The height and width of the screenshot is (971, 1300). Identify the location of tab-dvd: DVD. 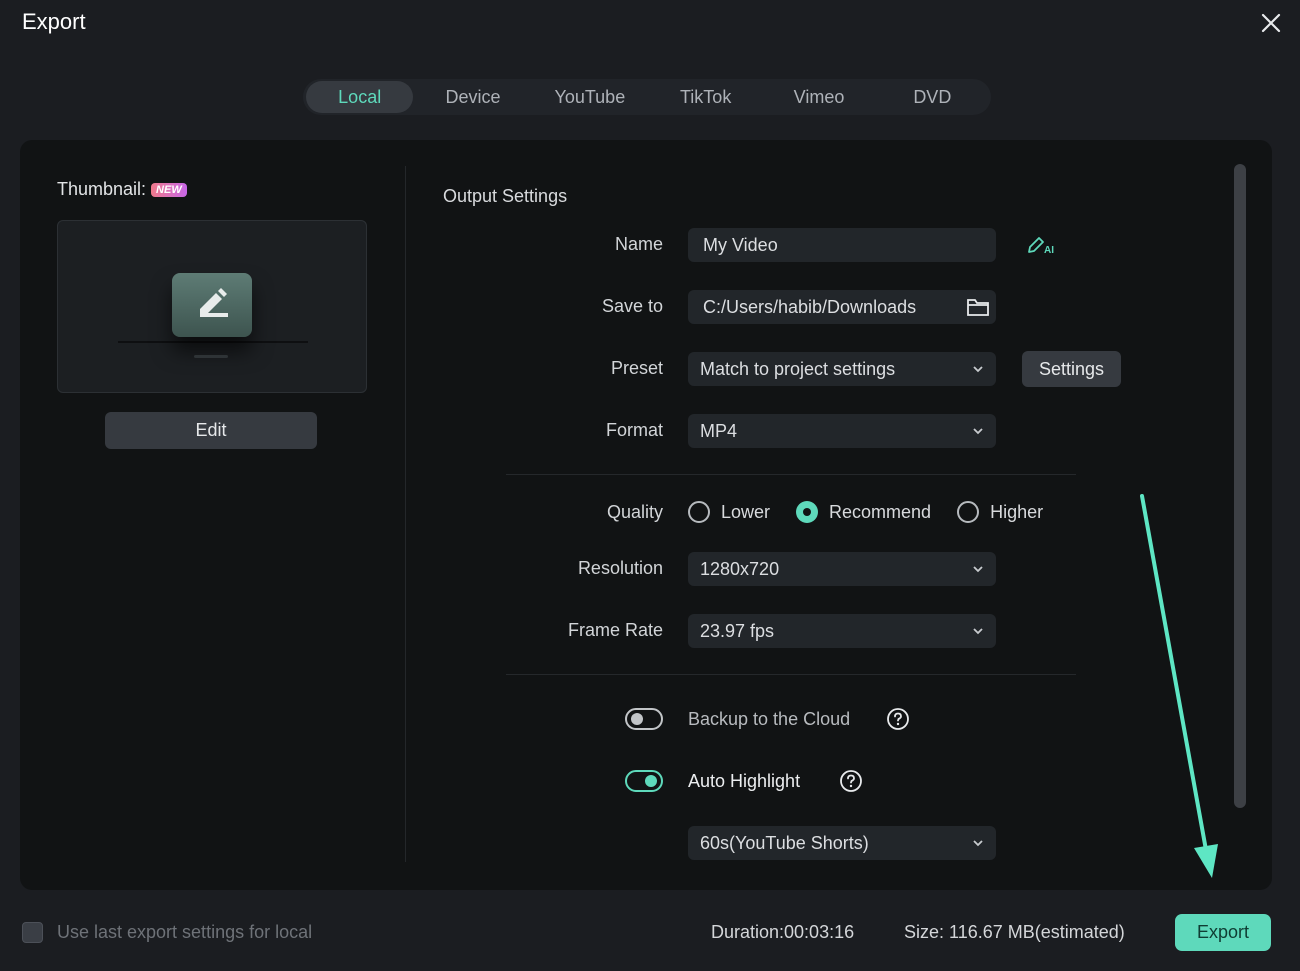
(932, 97).